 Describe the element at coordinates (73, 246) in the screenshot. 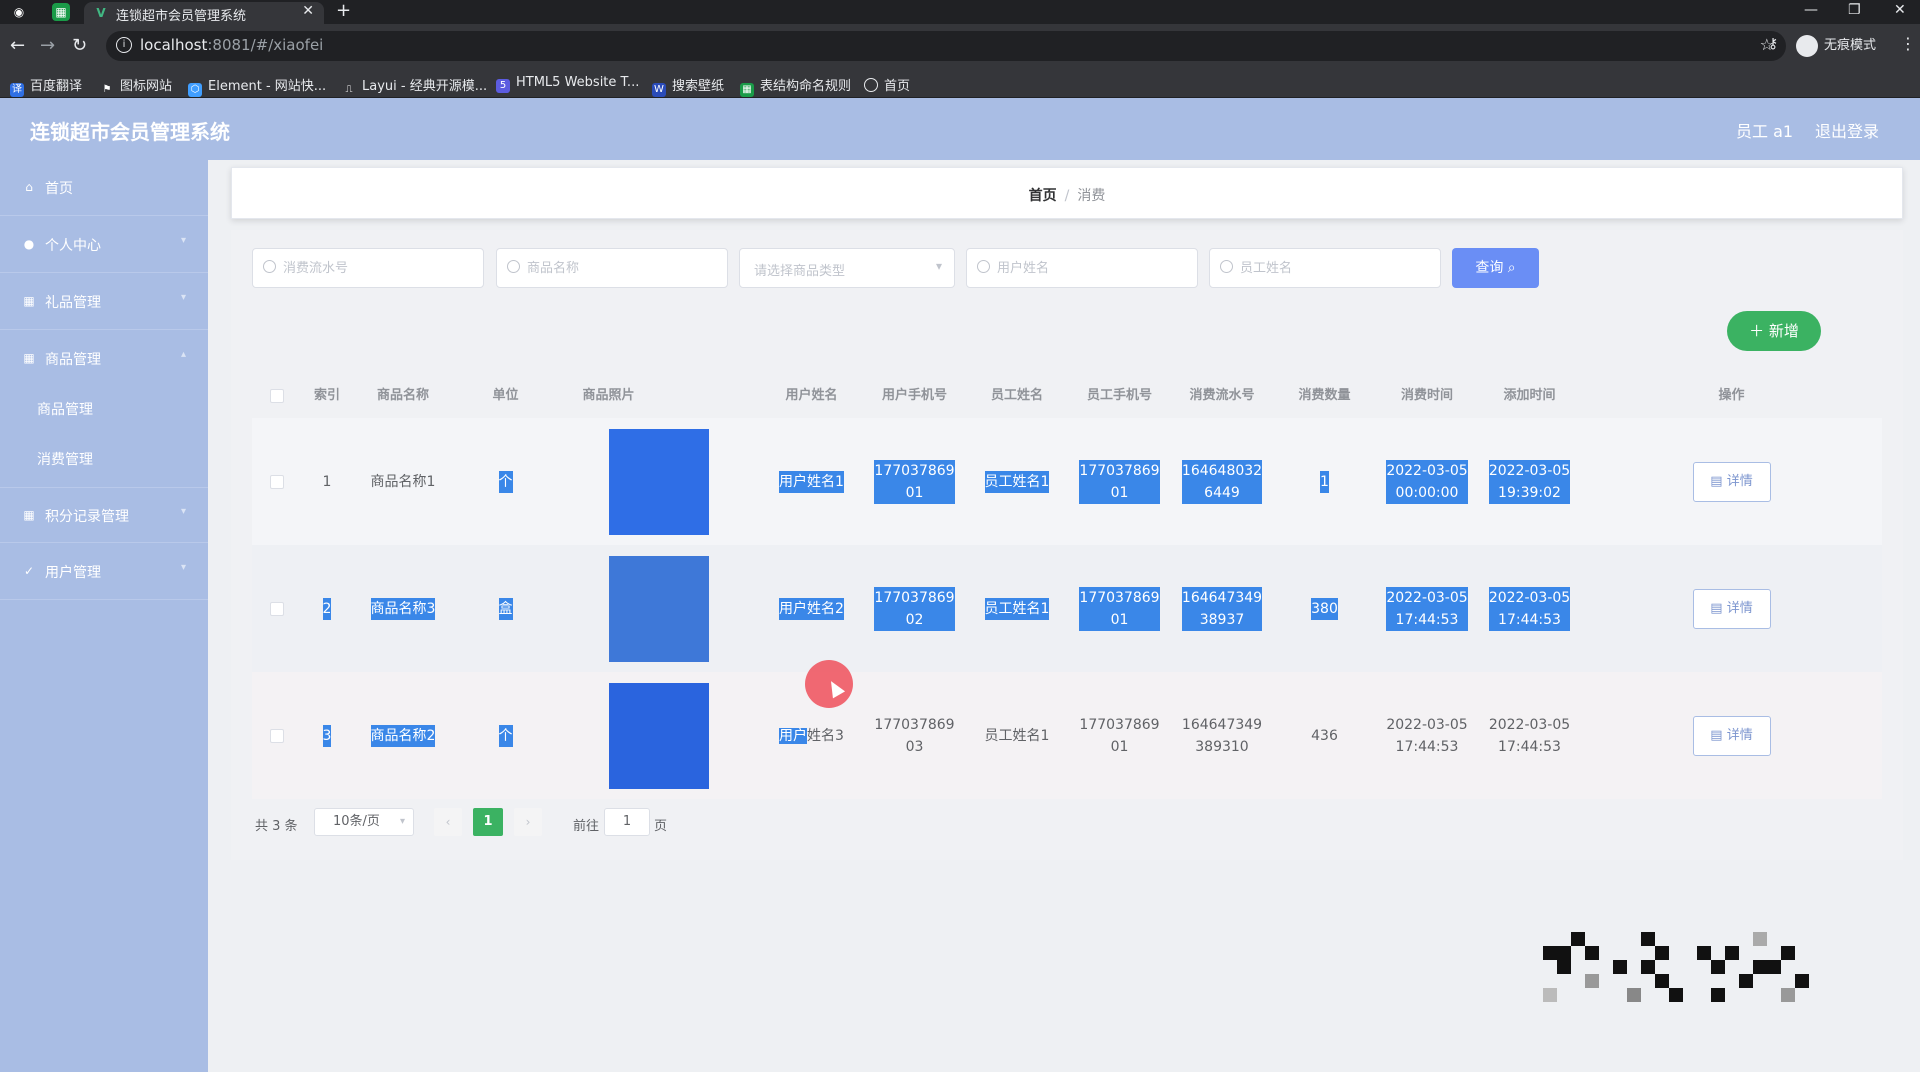

I see `sidebar-item-label: 个人中心` at that location.